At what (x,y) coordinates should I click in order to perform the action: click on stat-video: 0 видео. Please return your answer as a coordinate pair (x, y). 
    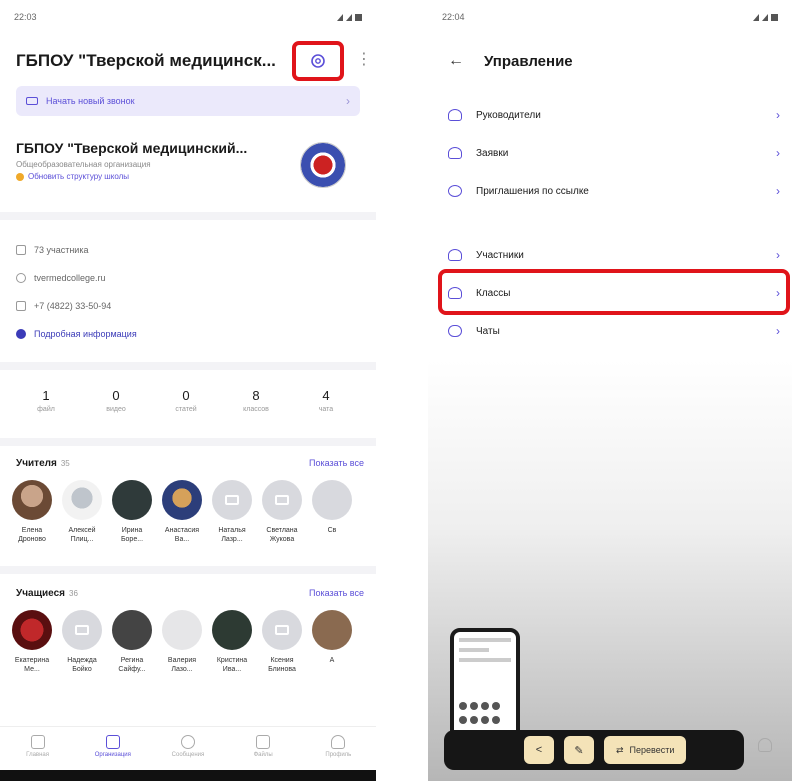
    Looking at the image, I should click on (116, 400).